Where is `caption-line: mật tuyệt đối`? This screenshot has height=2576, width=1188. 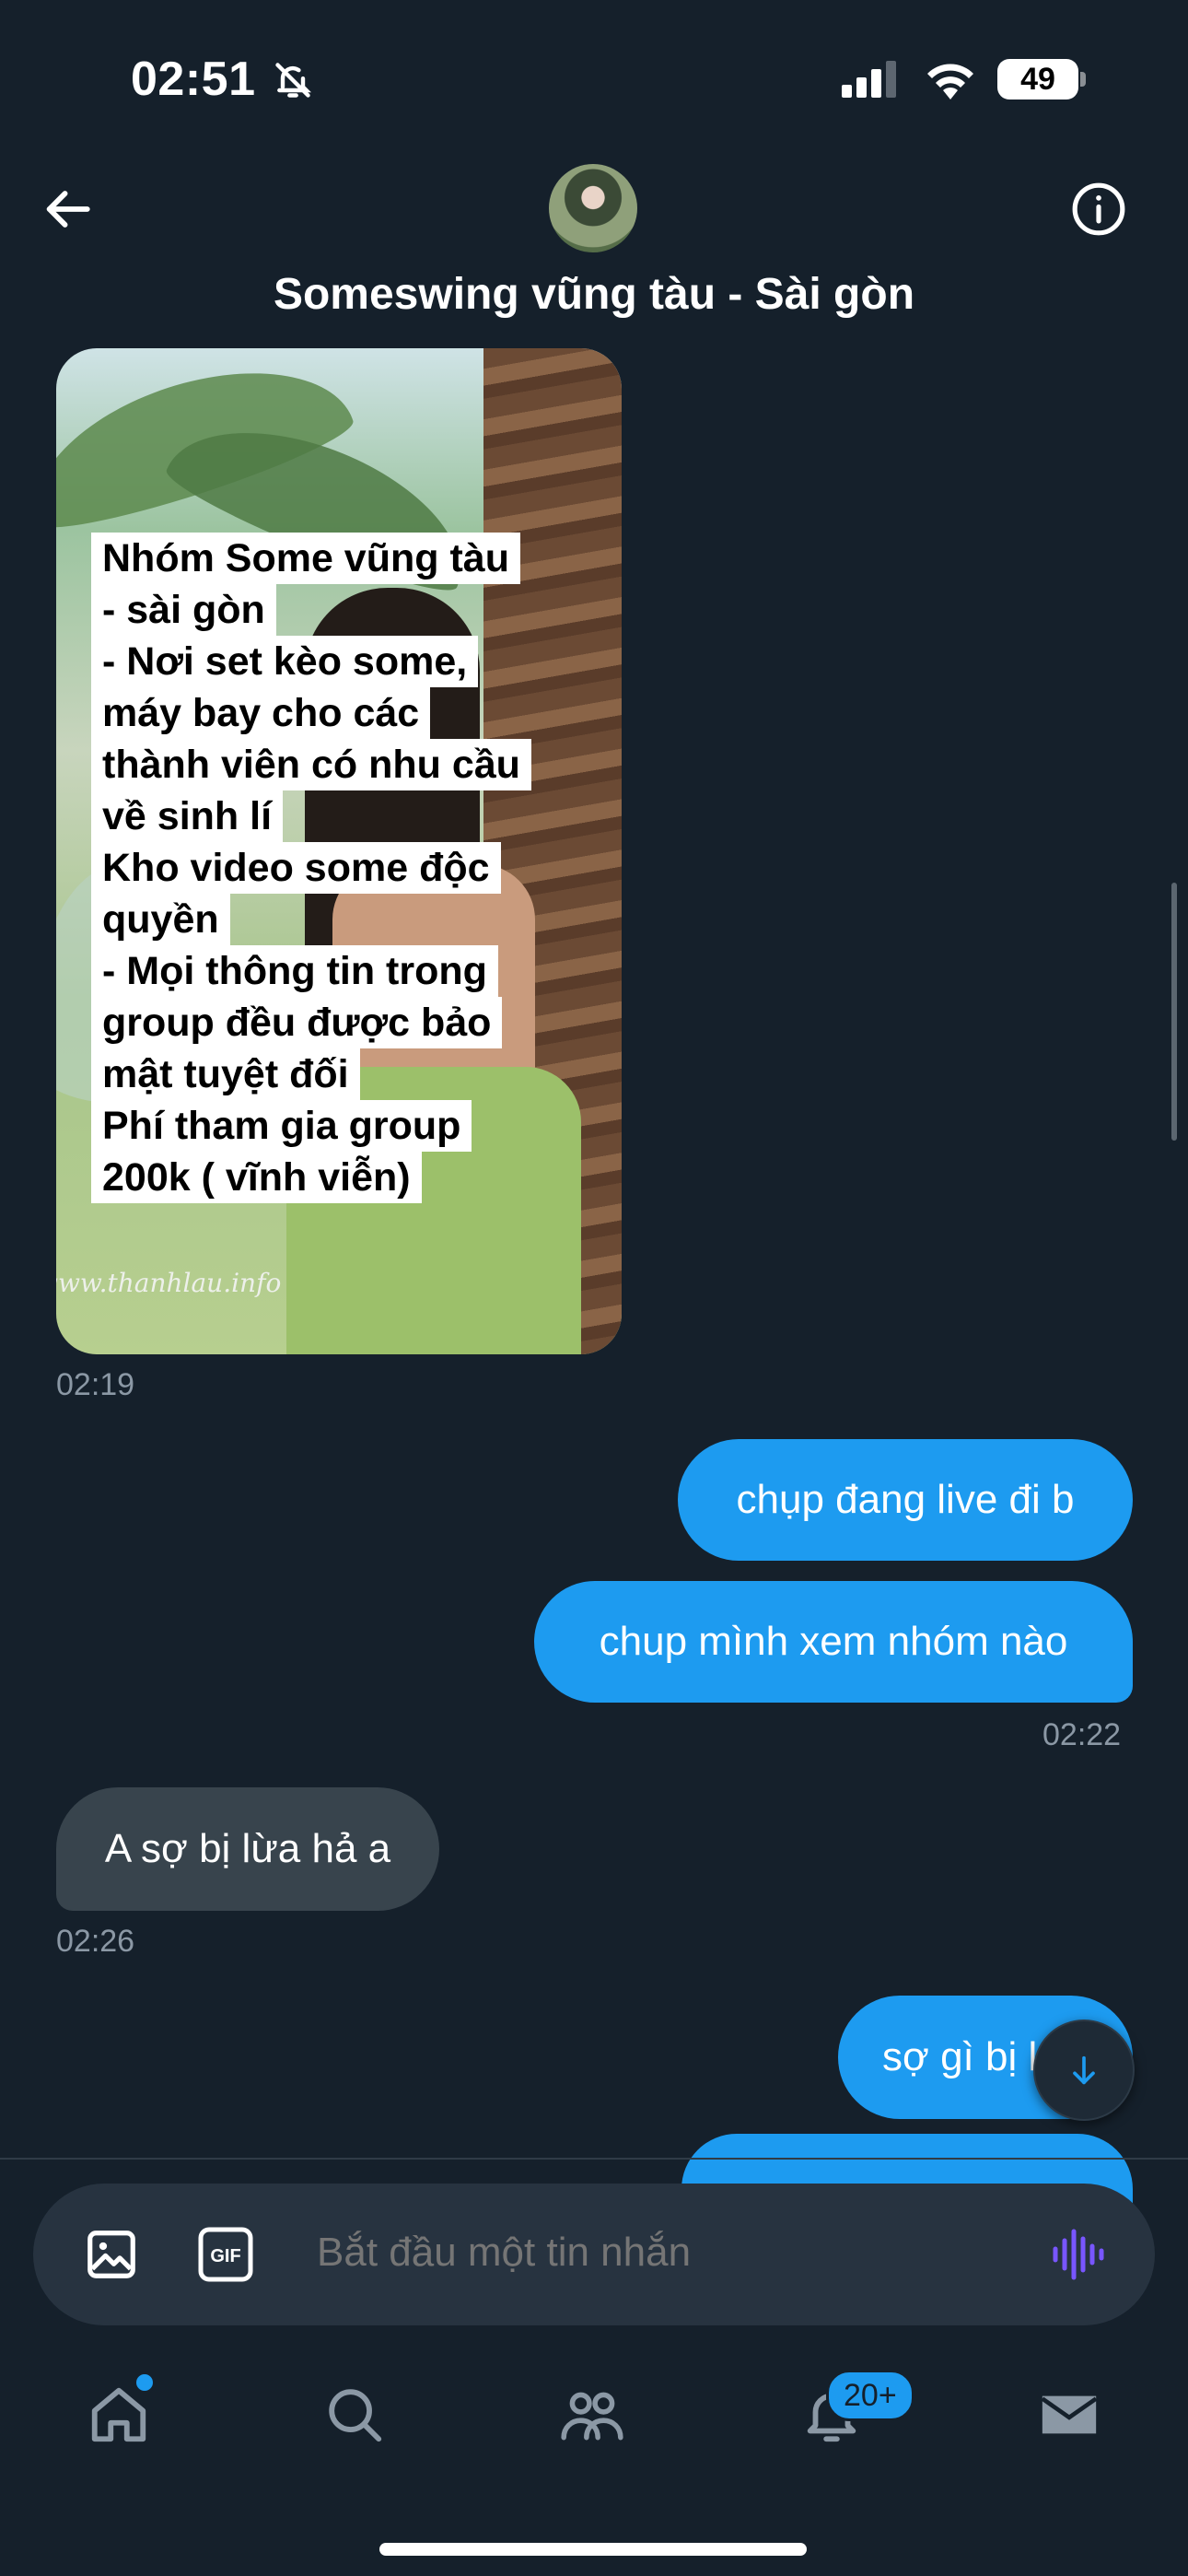
caption-line: mật tuyệt đối is located at coordinates (225, 1074).